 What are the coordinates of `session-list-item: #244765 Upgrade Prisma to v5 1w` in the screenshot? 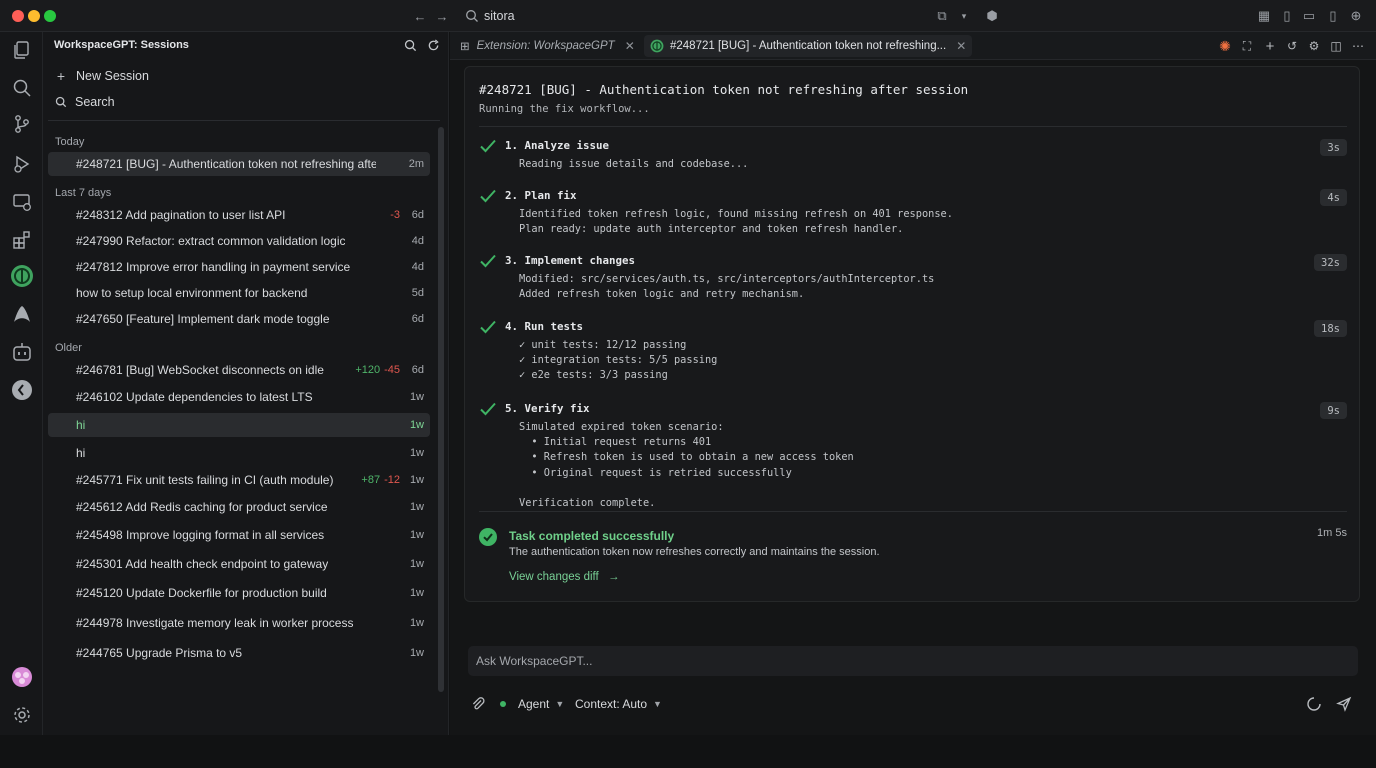 It's located at (239, 653).